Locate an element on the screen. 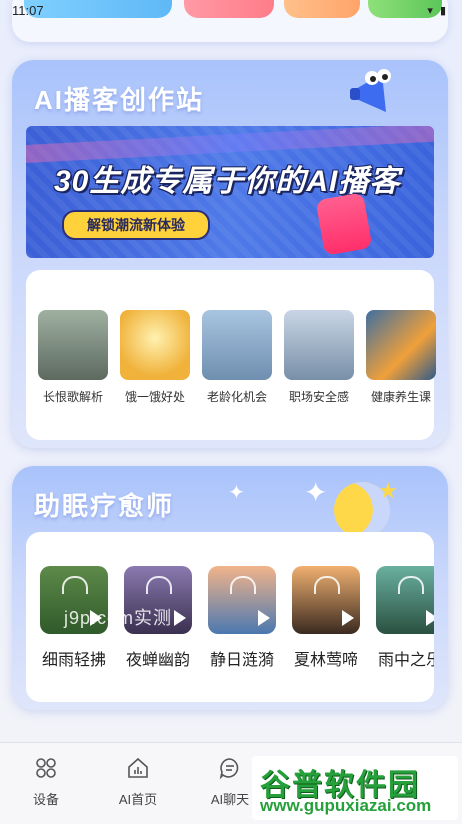 Image resolution: width=462 pixels, height=824 pixels. topic-item: 健康养生课 is located at coordinates (401, 357).